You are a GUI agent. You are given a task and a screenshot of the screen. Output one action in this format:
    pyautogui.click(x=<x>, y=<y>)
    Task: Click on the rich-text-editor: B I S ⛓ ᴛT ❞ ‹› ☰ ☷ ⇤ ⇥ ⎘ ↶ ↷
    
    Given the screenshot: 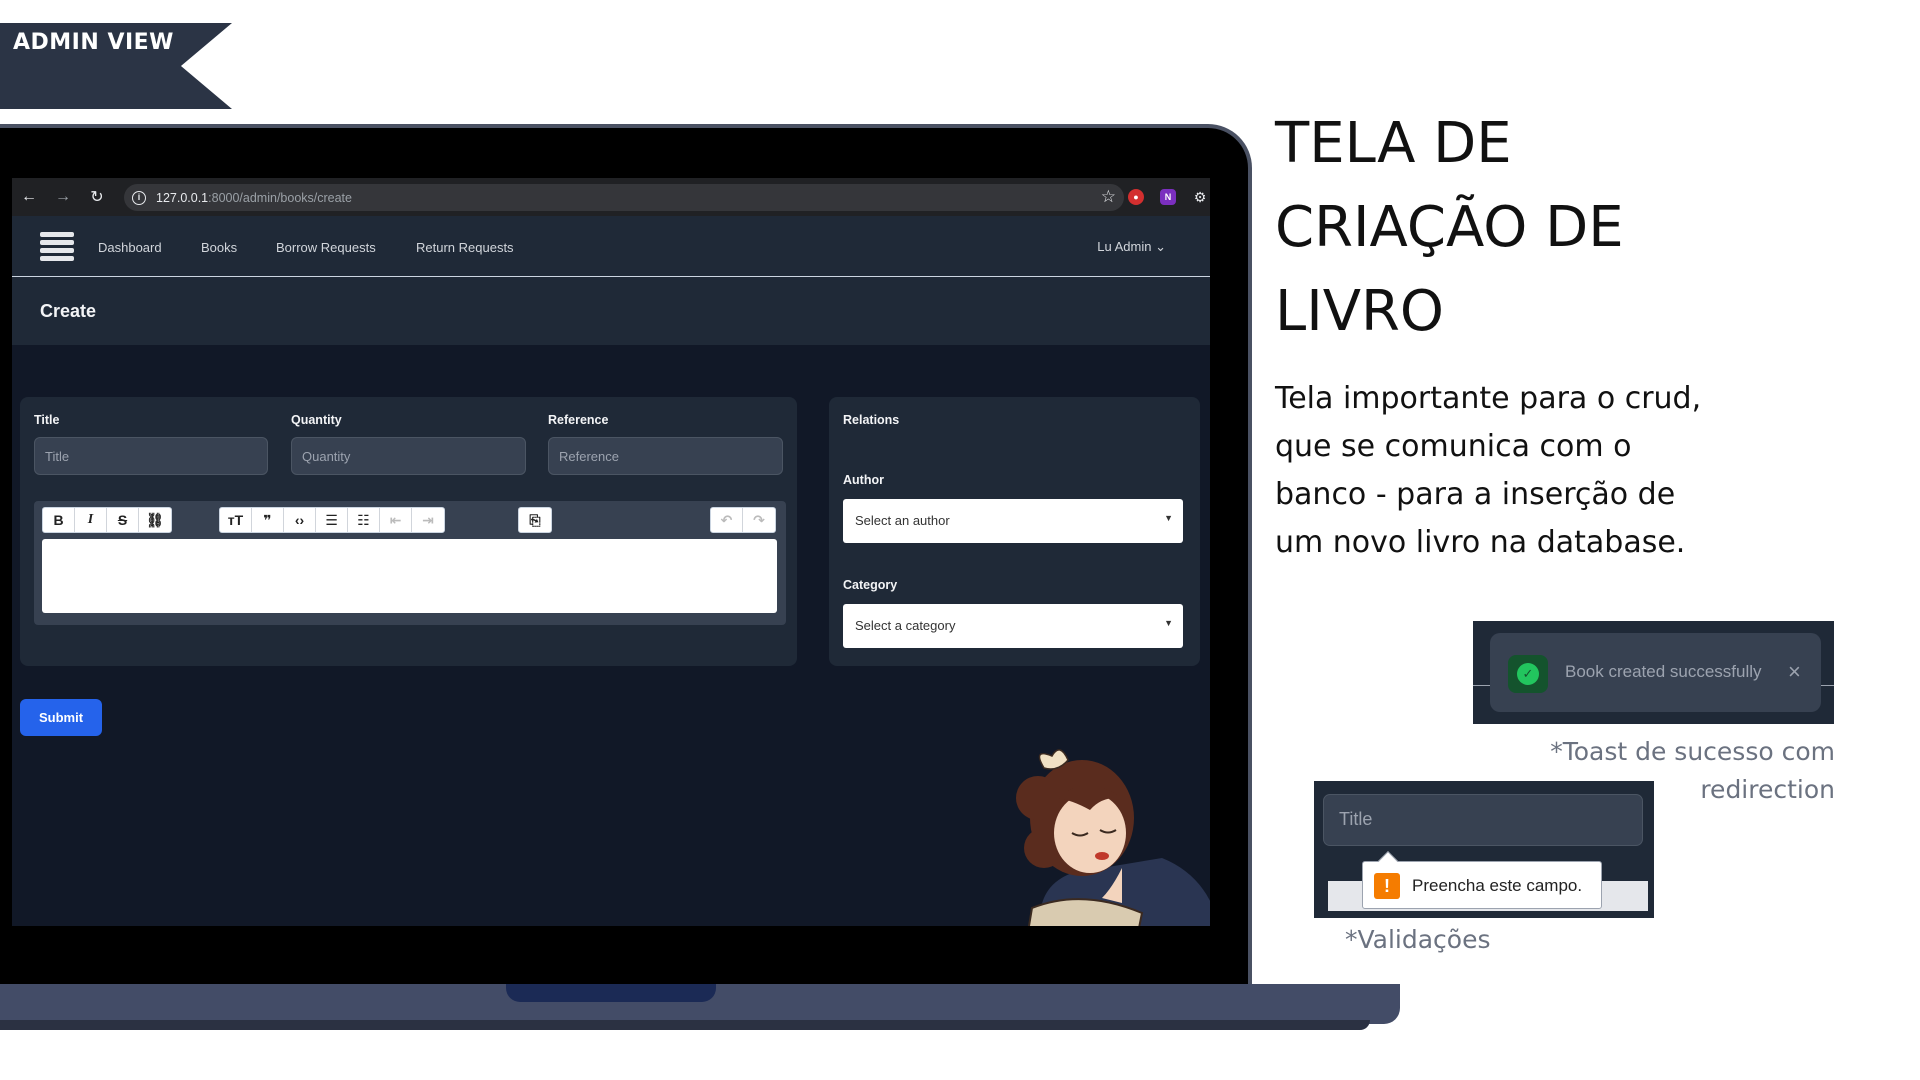 What is the action you would take?
    pyautogui.click(x=410, y=563)
    